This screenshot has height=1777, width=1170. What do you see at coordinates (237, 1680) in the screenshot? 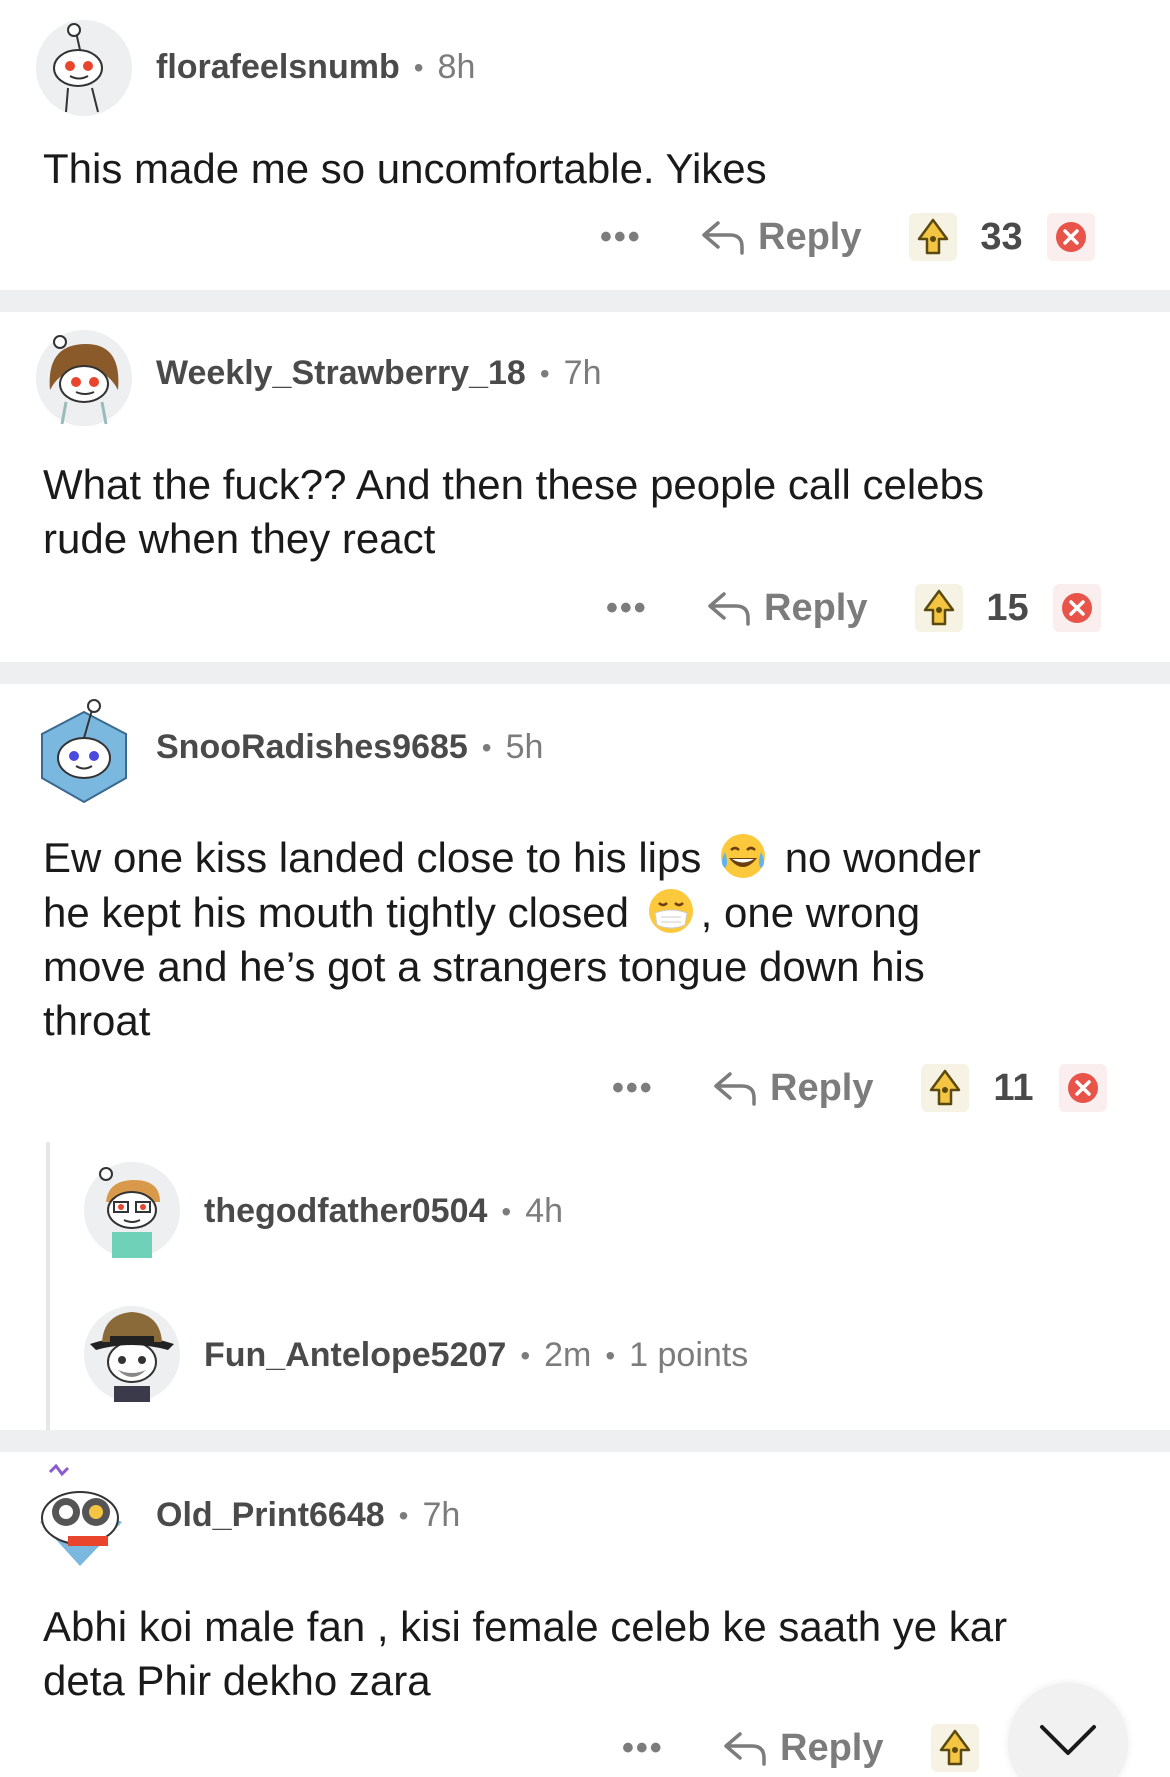
I see `comment-body-line: deta Phir dekho zara` at bounding box center [237, 1680].